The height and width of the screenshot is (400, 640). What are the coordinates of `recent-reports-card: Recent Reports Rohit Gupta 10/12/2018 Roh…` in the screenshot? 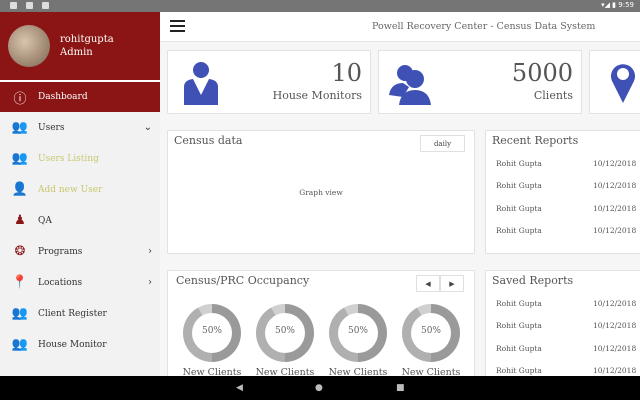 It's located at (562, 192).